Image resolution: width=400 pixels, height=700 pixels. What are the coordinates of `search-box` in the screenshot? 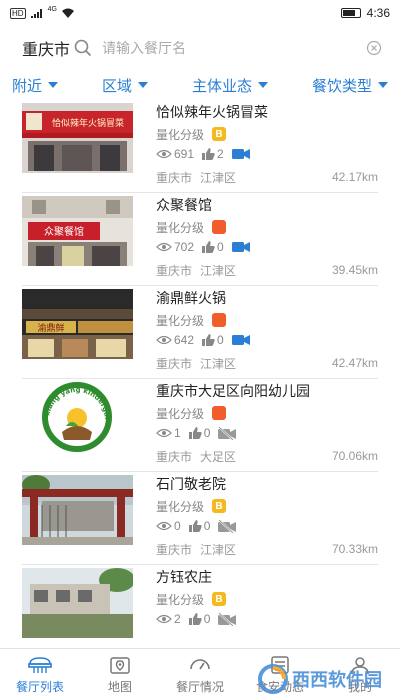 It's located at (228, 48).